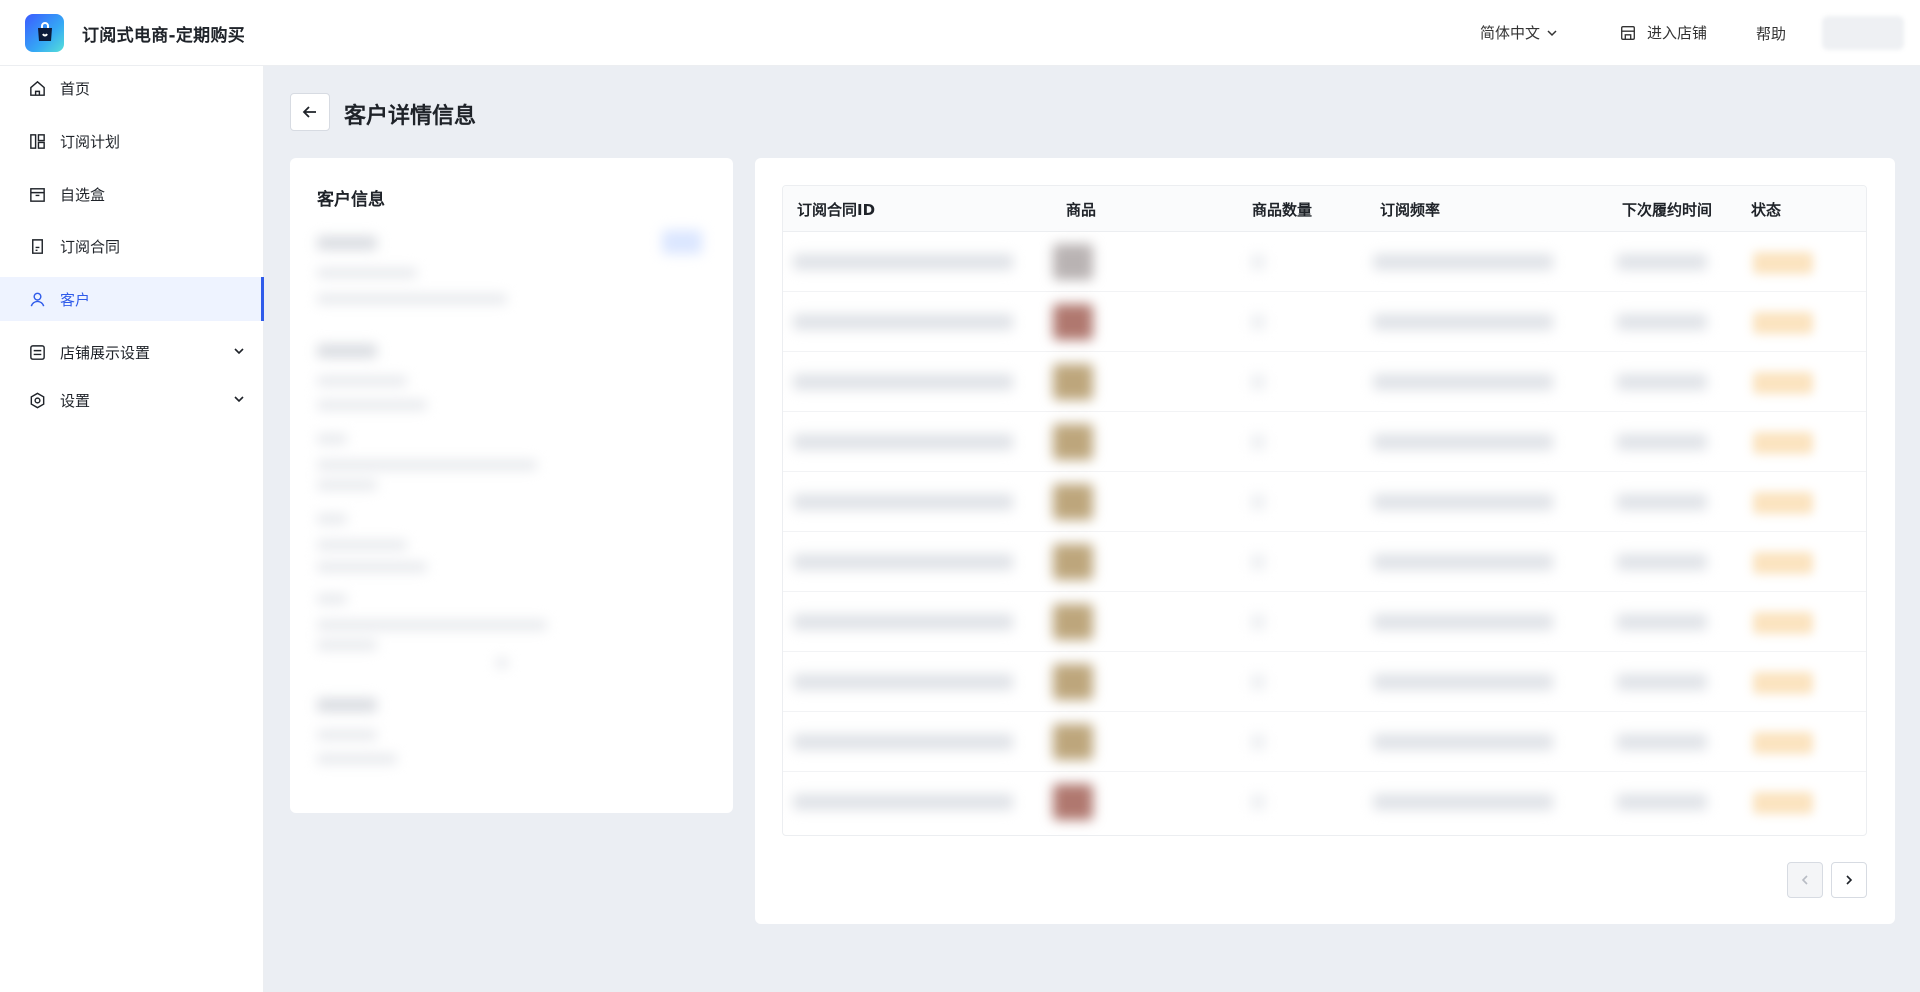  I want to click on pagination-next-button, so click(1849, 880).